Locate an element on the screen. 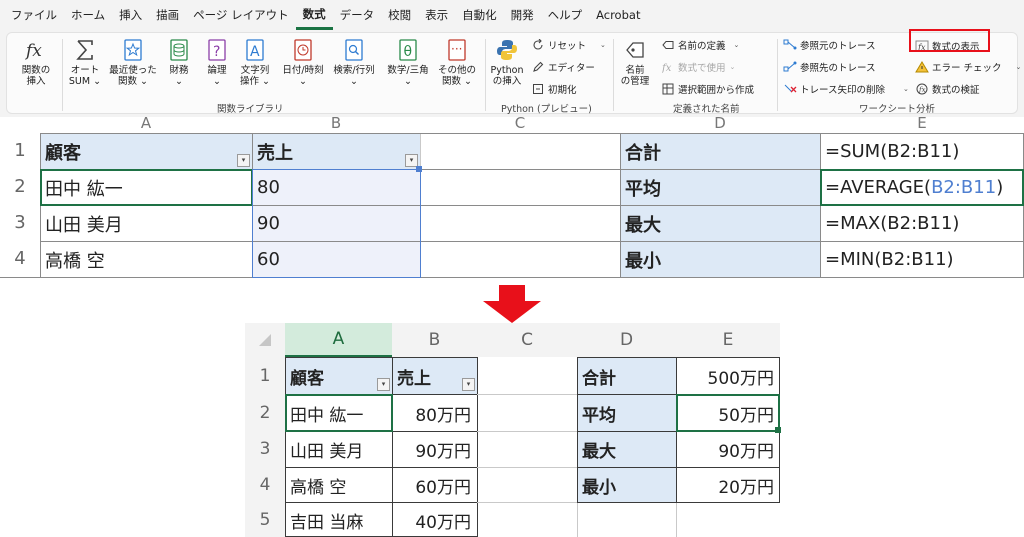 This screenshot has height=537, width=1024. tab-draw: 描画 is located at coordinates (167, 15).